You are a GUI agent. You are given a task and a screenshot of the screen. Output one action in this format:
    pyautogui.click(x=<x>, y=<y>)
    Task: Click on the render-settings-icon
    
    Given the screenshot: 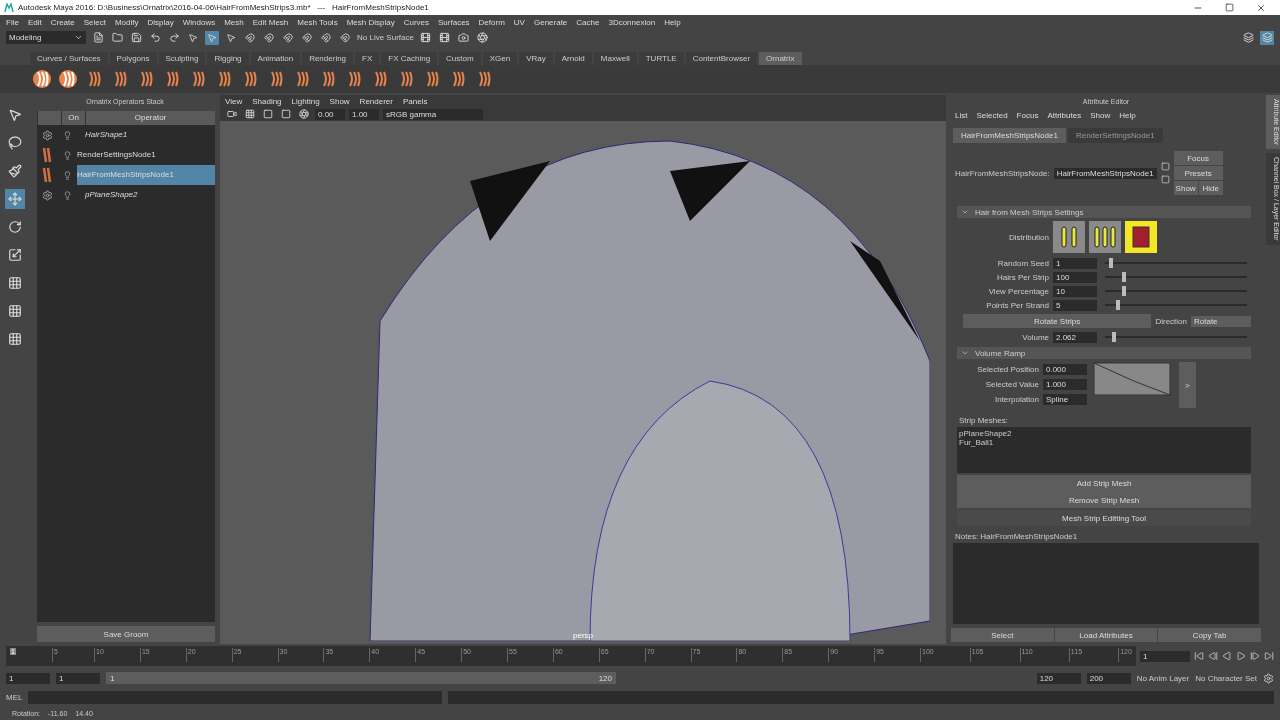 What is the action you would take?
    pyautogui.click(x=482, y=37)
    